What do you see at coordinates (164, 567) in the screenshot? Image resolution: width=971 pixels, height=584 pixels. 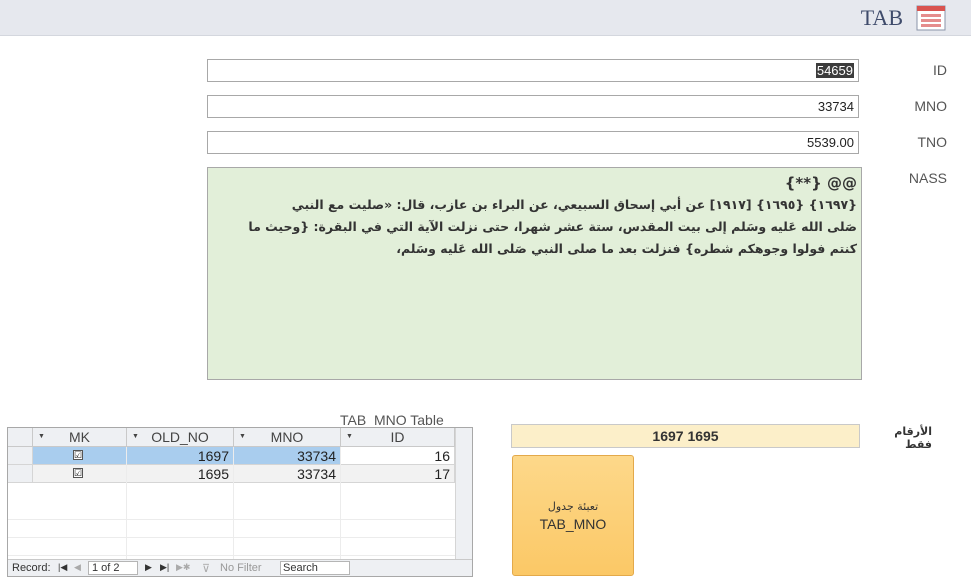 I see `last-record-icon: ▶|` at bounding box center [164, 567].